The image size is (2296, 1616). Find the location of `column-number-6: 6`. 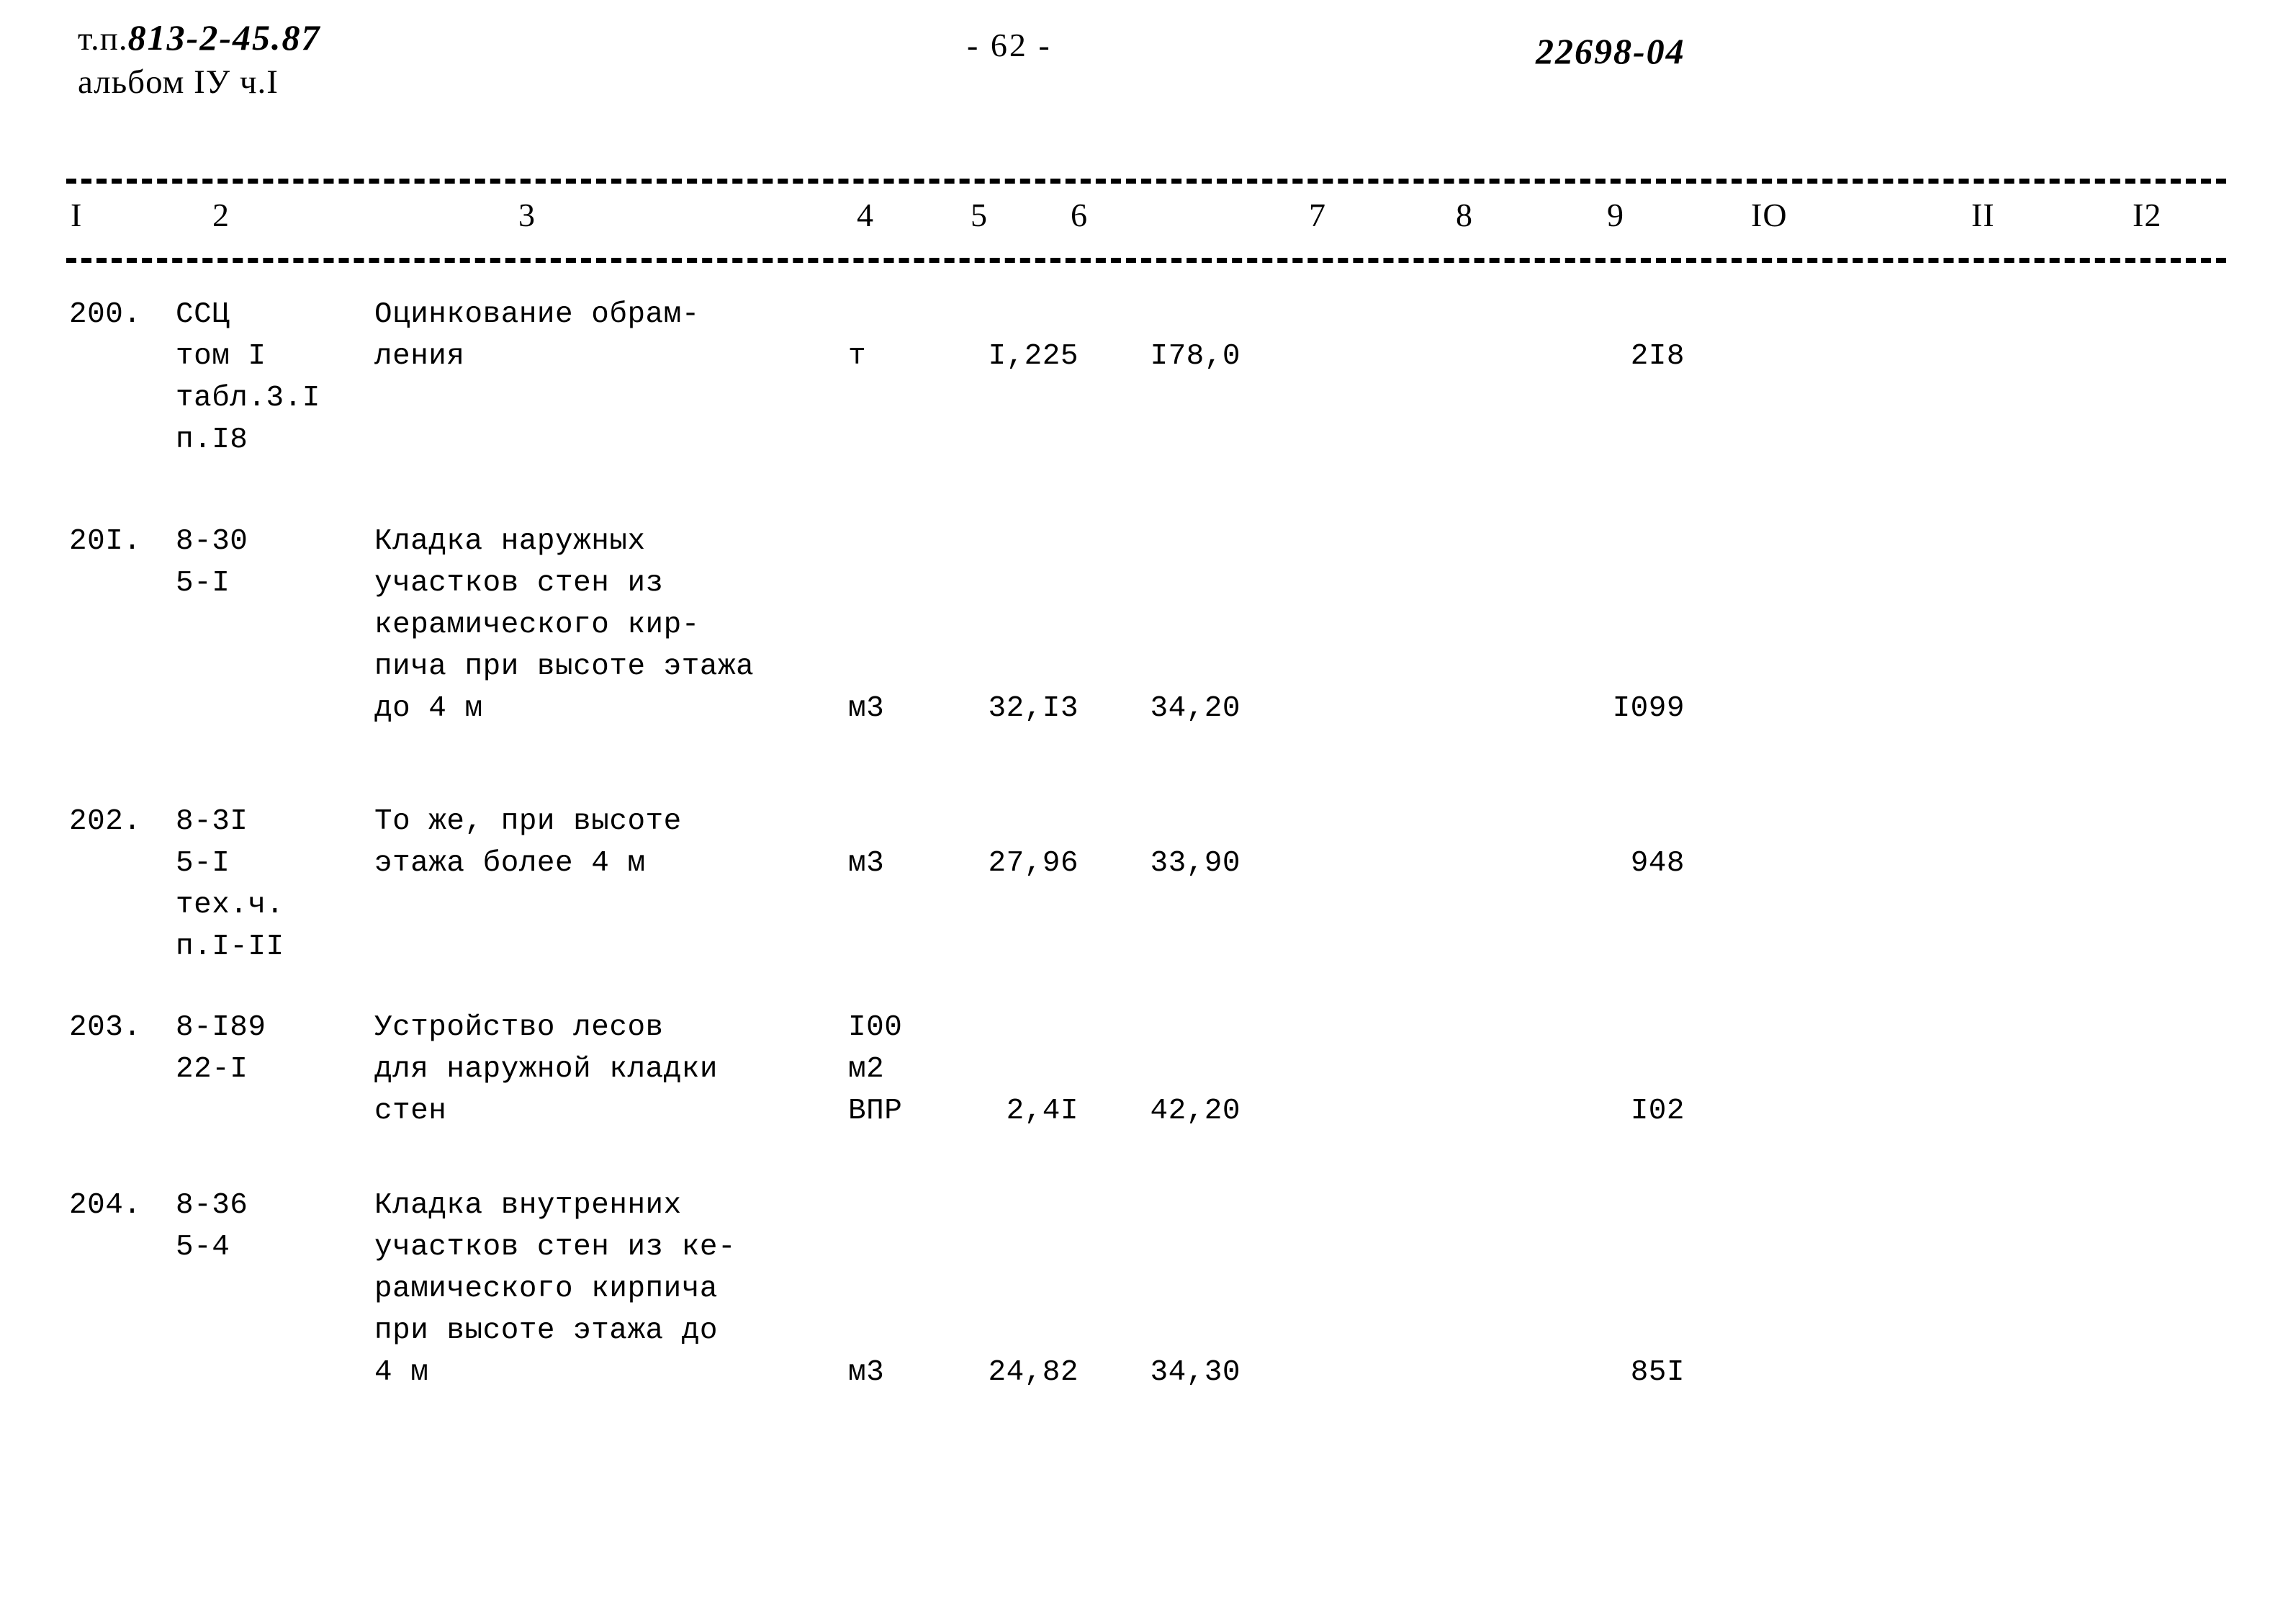

column-number-6: 6 is located at coordinates (1080, 215).